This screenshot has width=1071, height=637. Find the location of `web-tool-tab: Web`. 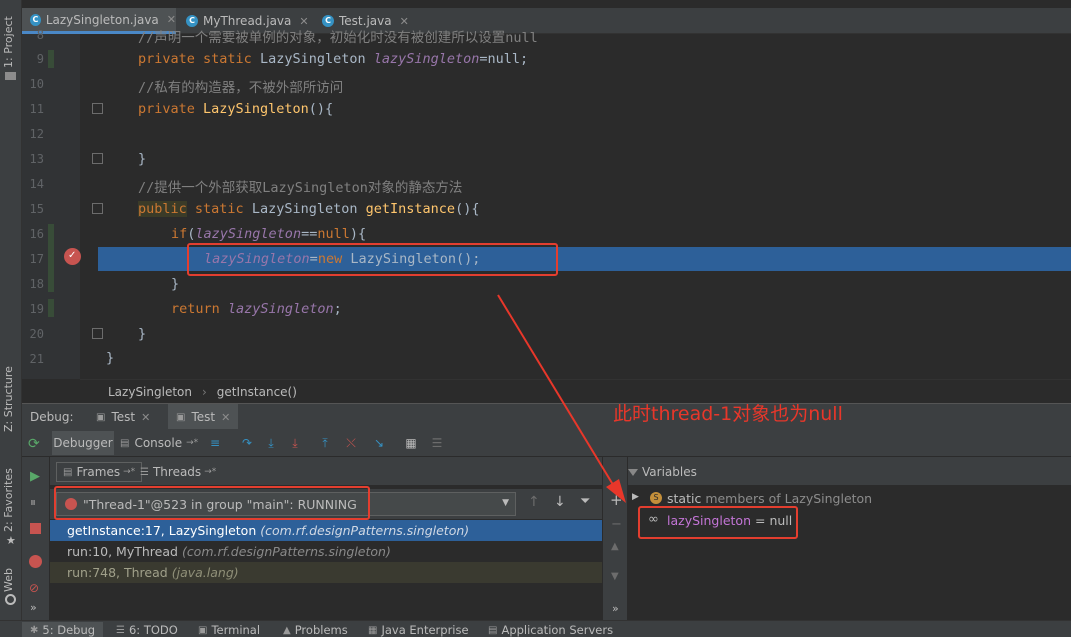

web-tool-tab: Web is located at coordinates (8, 580).